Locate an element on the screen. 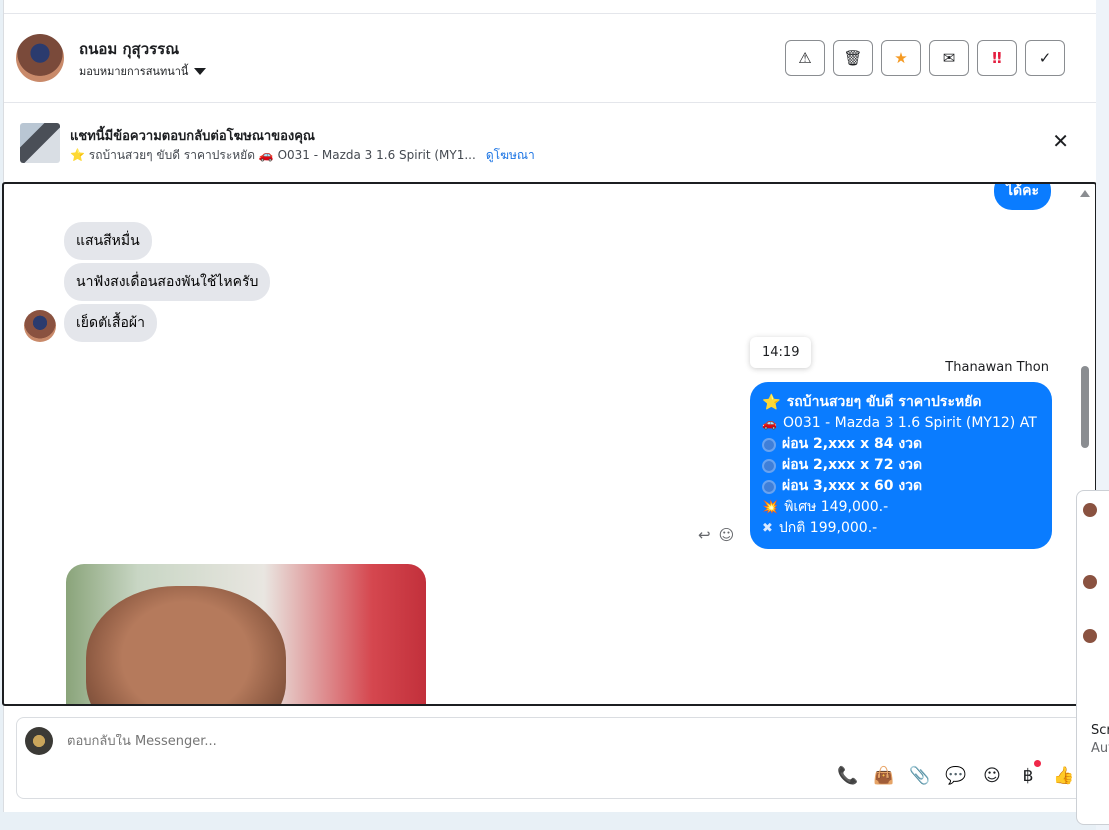  mark-done-button: ✓ is located at coordinates (1045, 58).